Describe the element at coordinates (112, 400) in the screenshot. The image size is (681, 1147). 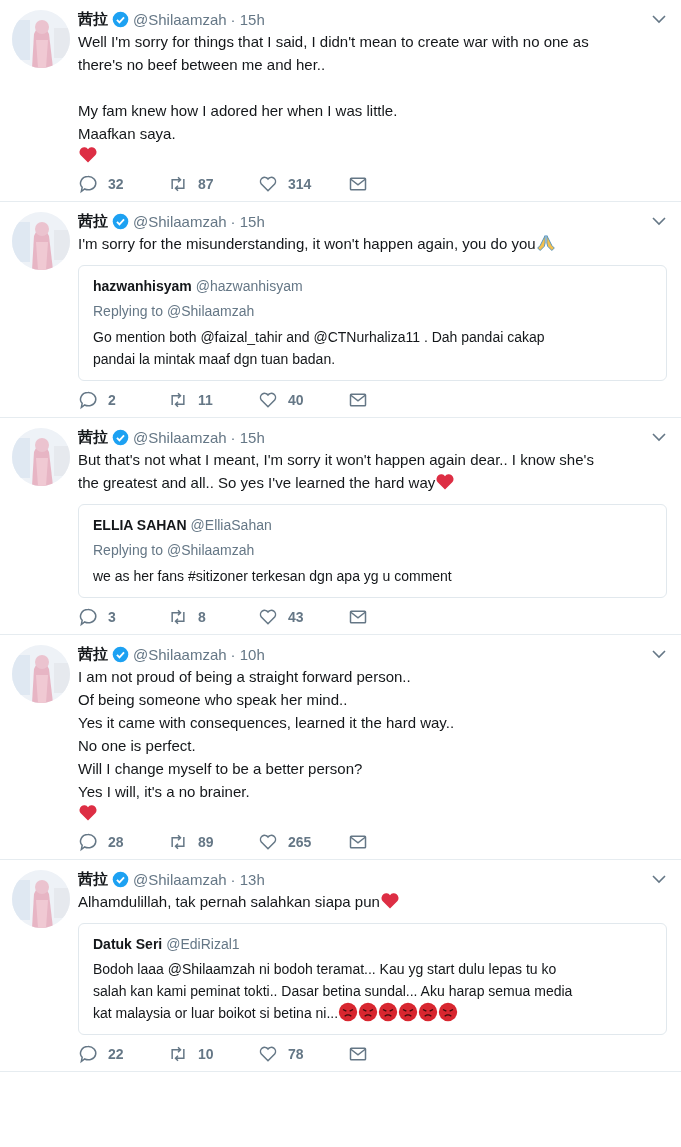
I see `reply-count: 2` at that location.